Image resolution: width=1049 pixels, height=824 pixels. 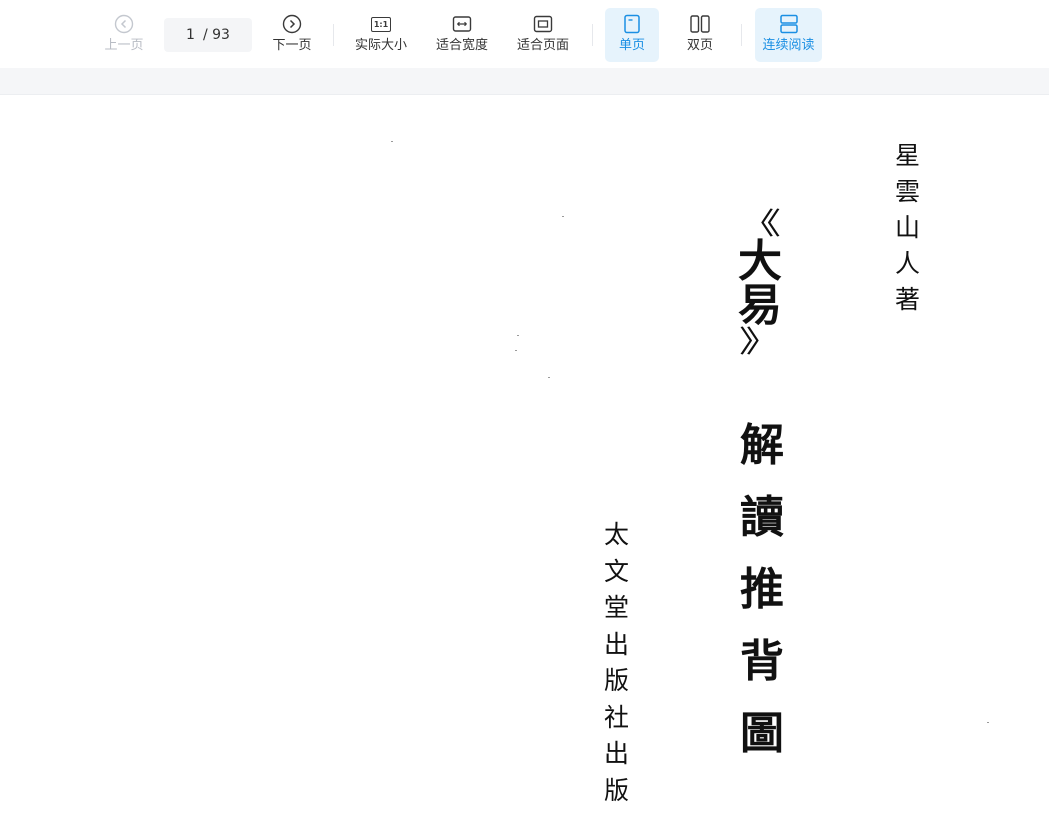 What do you see at coordinates (542, 45) in the screenshot?
I see `fit-page-label: 适合页面` at bounding box center [542, 45].